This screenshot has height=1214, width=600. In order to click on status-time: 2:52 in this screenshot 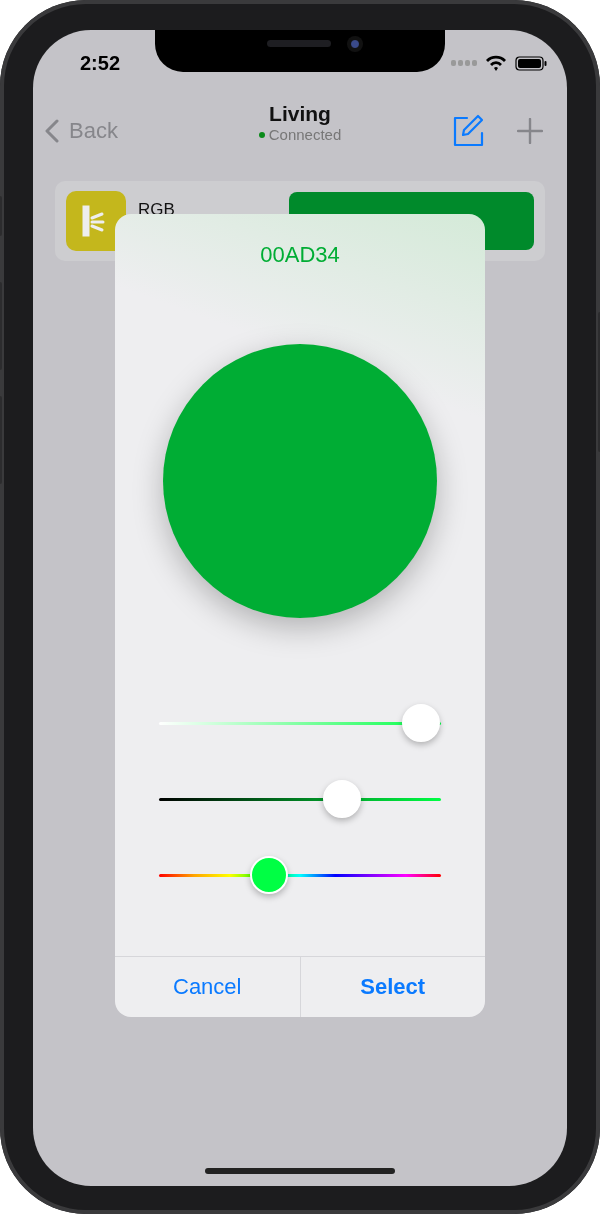, I will do `click(100, 63)`.